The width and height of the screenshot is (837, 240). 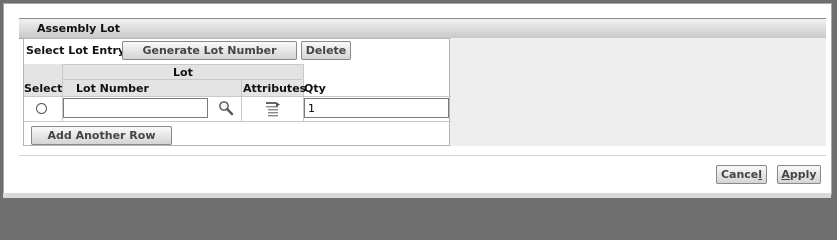 I want to click on bottom-shade, so click(x=417, y=195).